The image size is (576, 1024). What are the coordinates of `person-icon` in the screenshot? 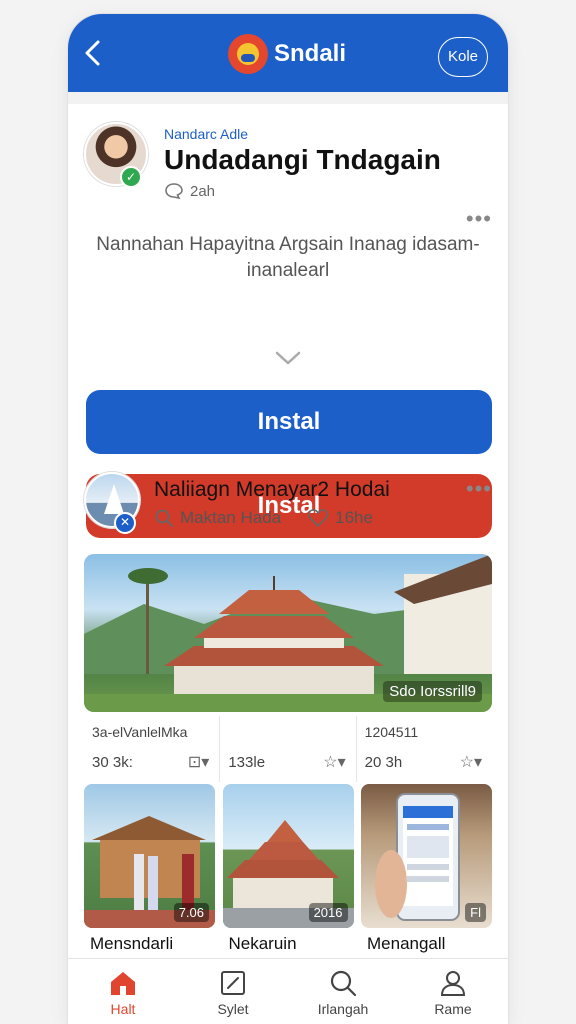 It's located at (453, 983).